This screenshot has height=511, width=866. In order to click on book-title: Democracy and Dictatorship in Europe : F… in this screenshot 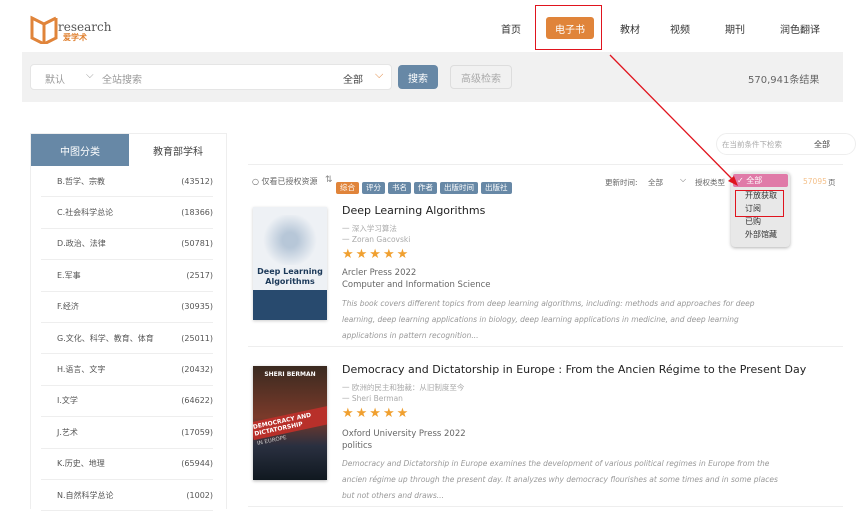, I will do `click(574, 369)`.